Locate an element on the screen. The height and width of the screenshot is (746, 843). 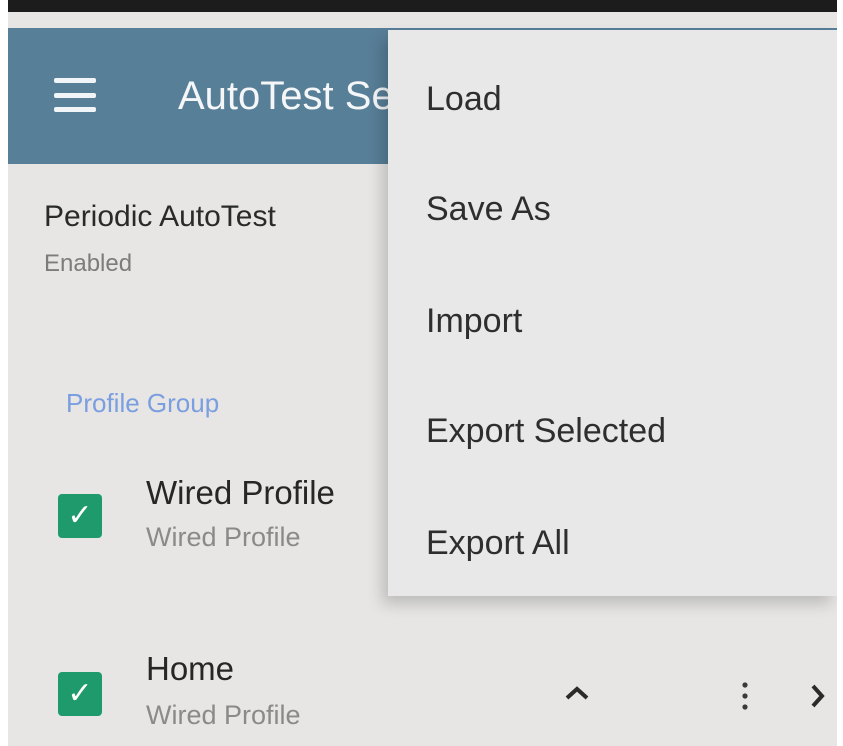
chevron-up-icon is located at coordinates (577, 693).